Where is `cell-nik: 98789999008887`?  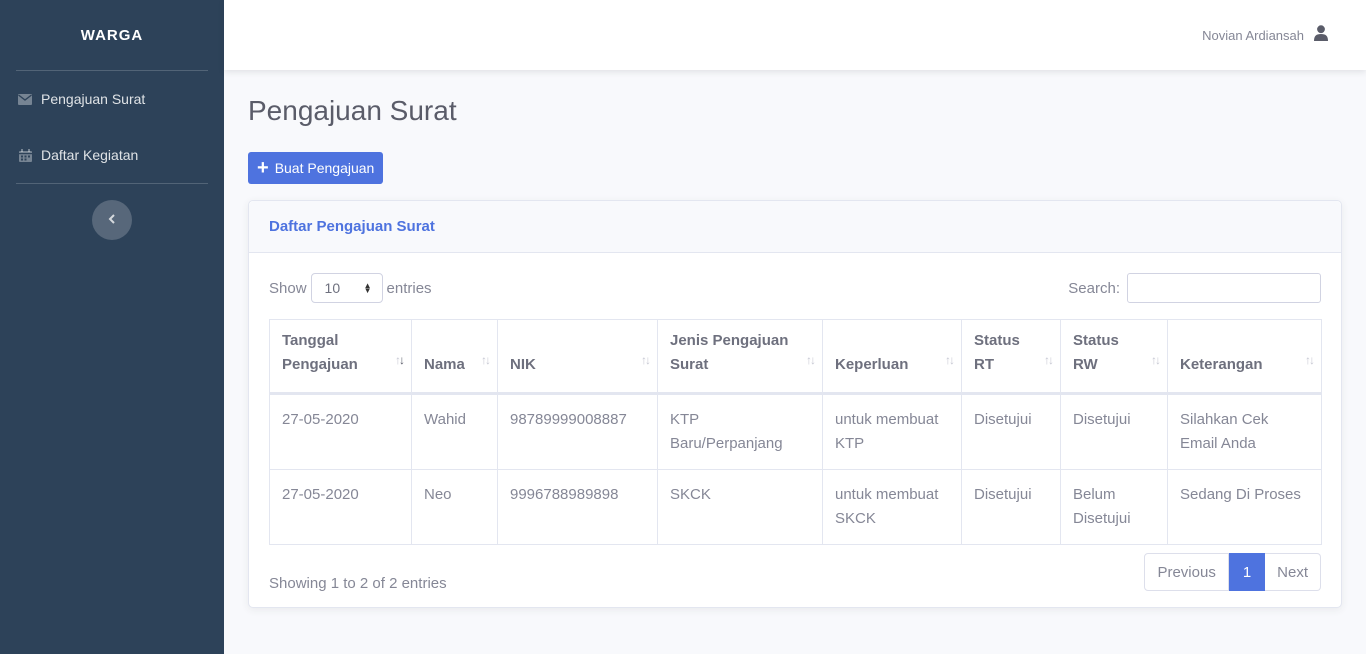 cell-nik: 98789999008887 is located at coordinates (577, 431).